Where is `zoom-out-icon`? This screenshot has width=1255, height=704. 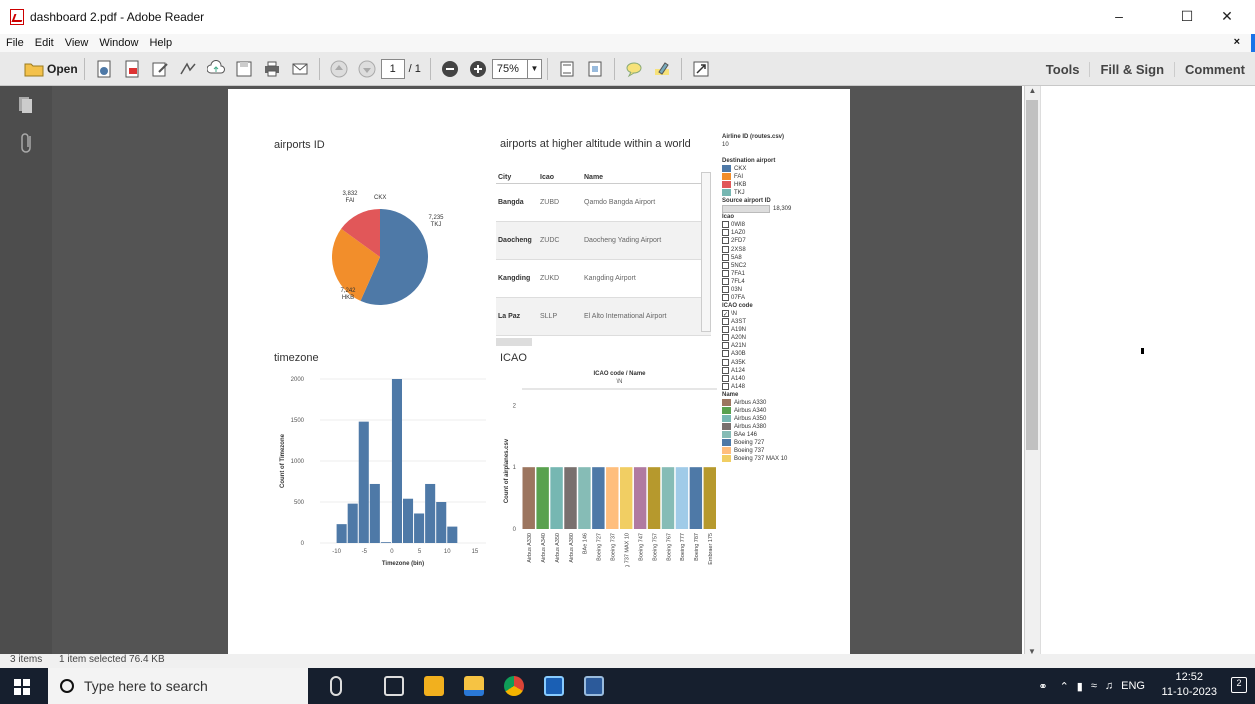
zoom-out-icon is located at coordinates (450, 69).